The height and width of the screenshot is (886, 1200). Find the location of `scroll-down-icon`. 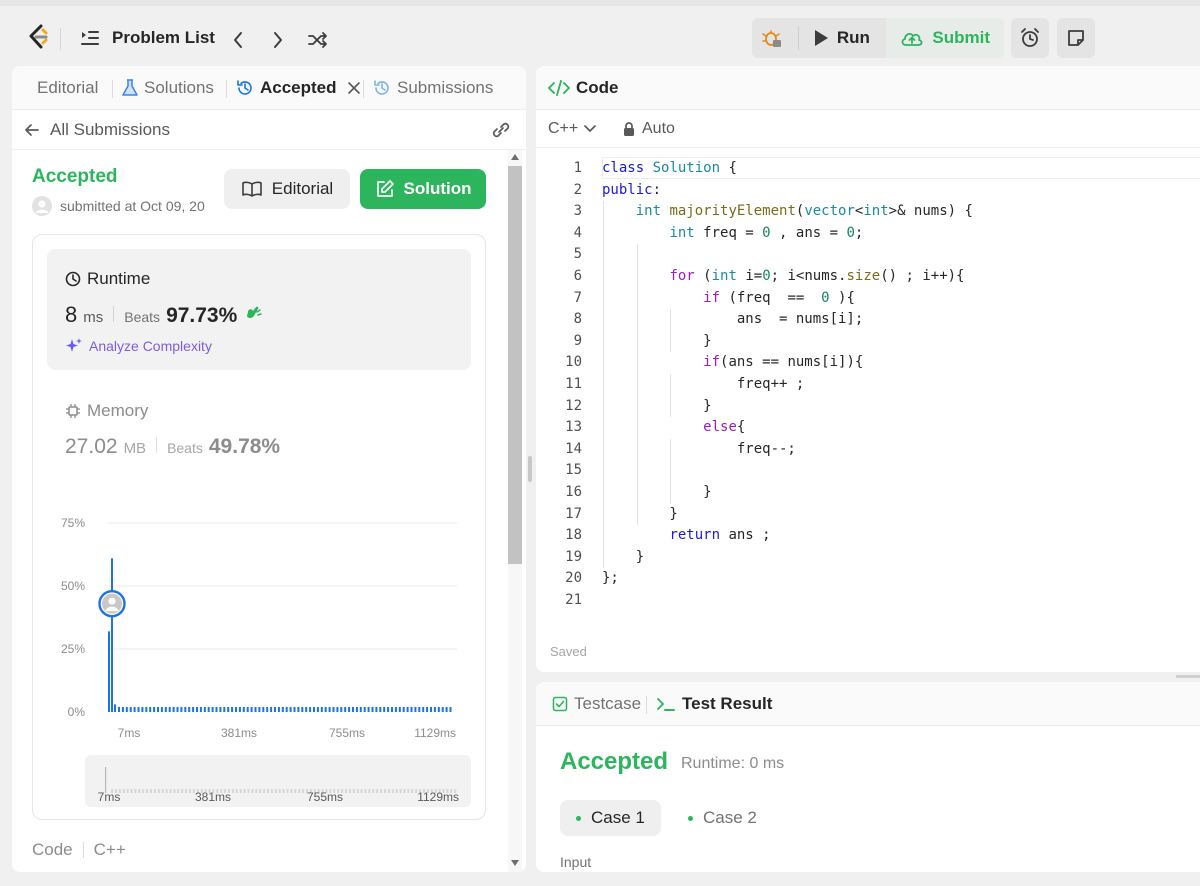

scroll-down-icon is located at coordinates (515, 863).